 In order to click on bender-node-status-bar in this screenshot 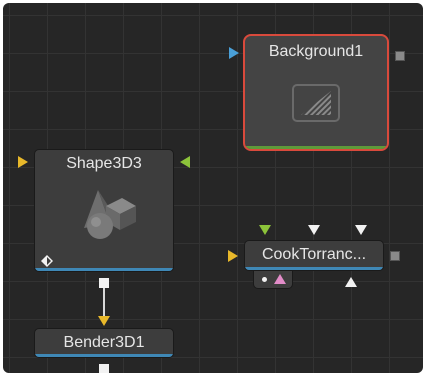, I will do `click(104, 355)`.